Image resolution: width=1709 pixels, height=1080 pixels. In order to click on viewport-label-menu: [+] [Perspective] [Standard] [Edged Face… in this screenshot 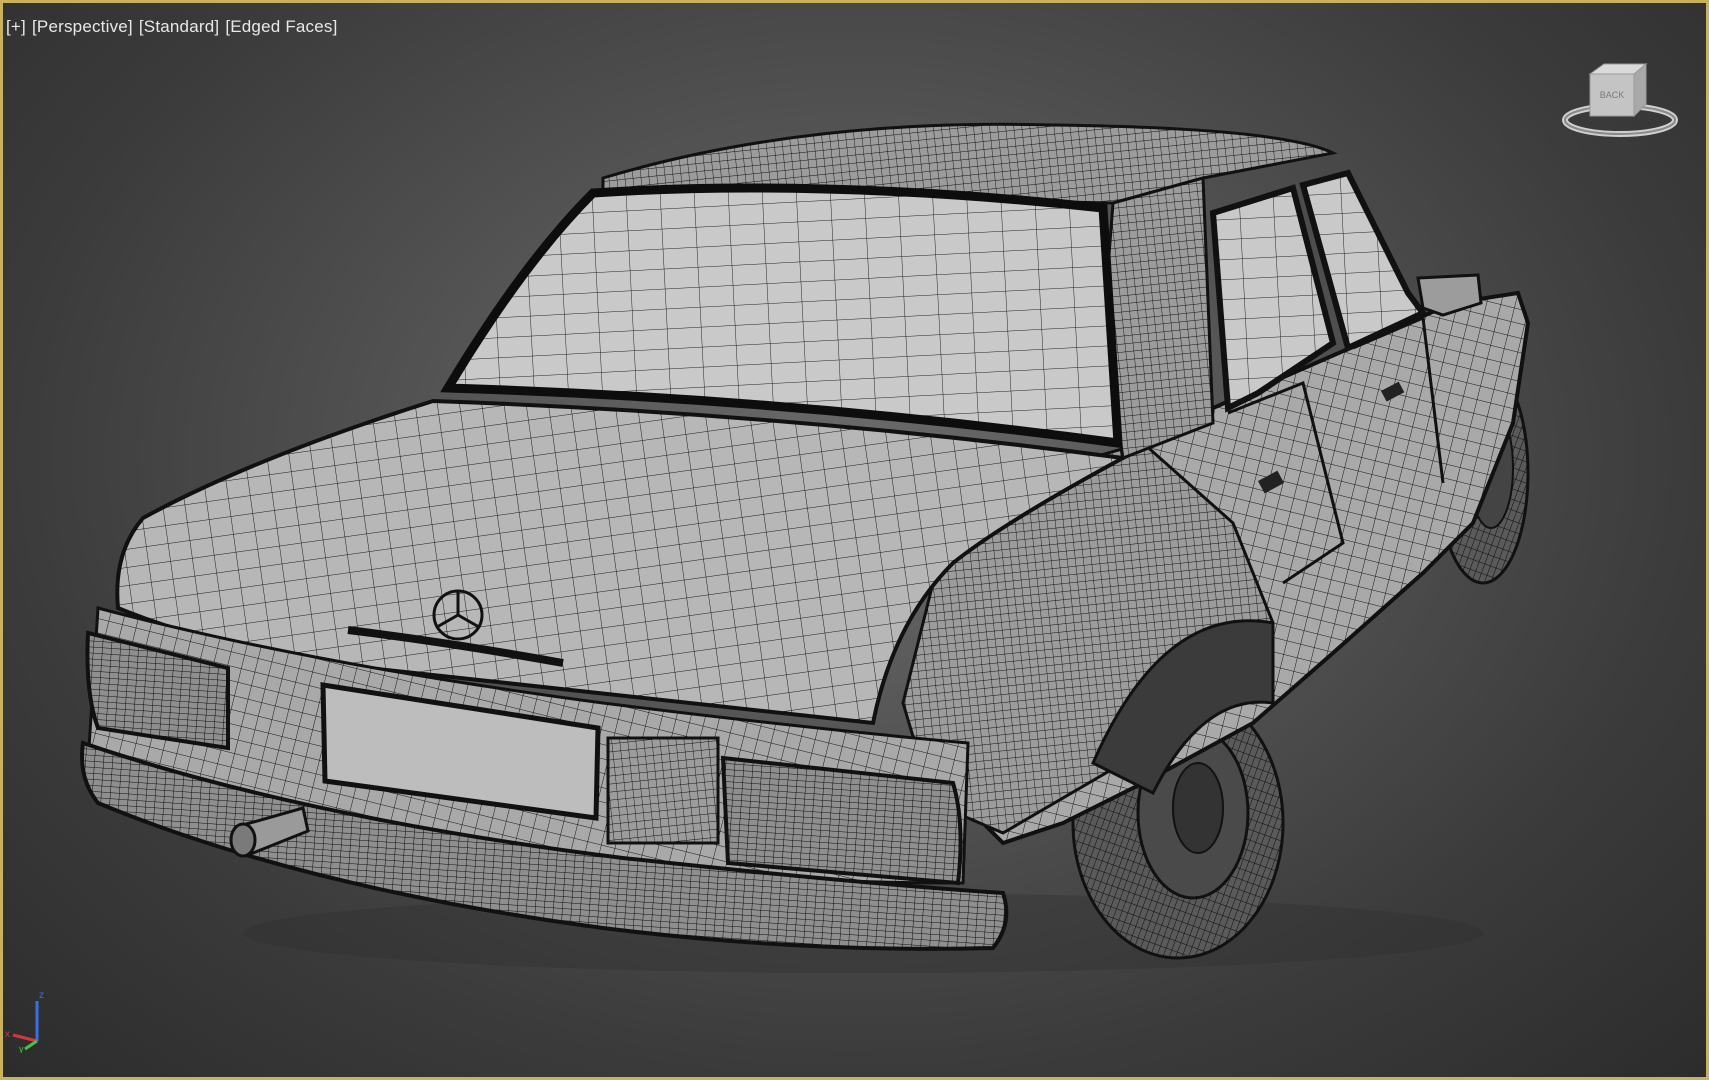, I will do `click(172, 27)`.